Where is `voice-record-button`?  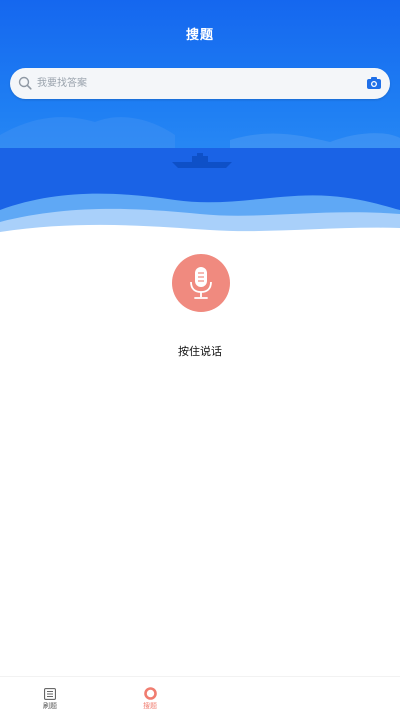
voice-record-button is located at coordinates (201, 283).